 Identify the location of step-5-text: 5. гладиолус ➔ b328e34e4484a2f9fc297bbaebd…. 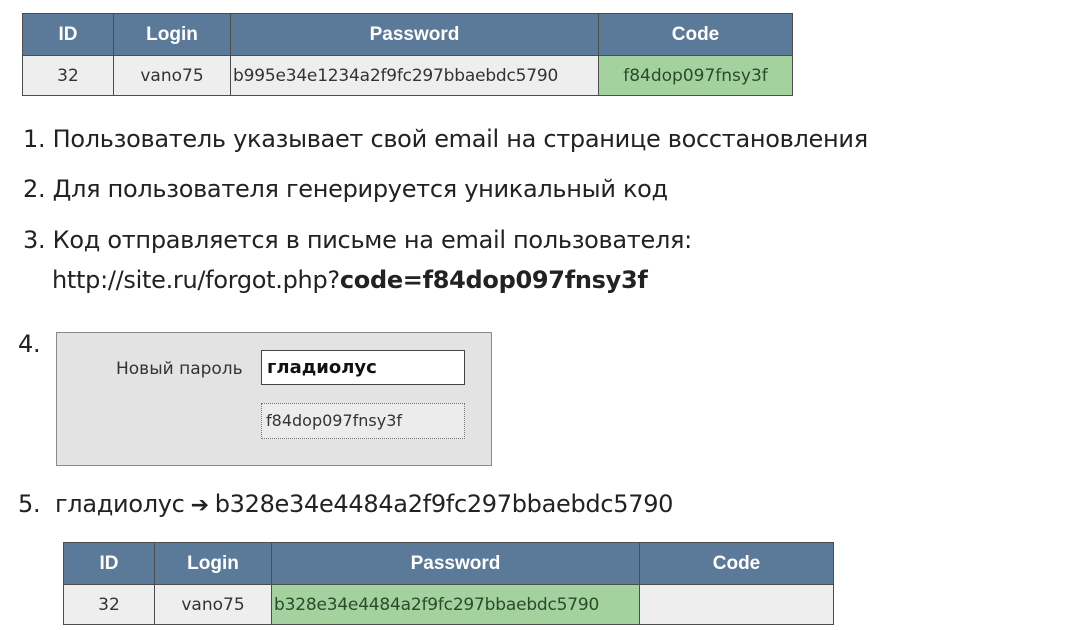
(345, 504).